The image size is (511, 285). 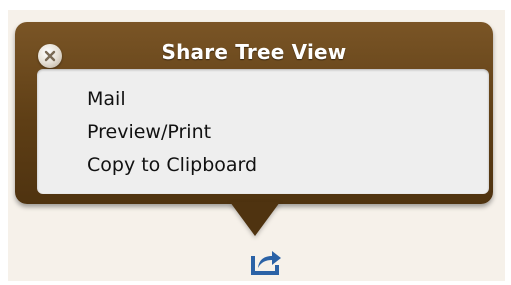 What do you see at coordinates (149, 132) in the screenshot?
I see `menu-item-preview-print: Preview/Print` at bounding box center [149, 132].